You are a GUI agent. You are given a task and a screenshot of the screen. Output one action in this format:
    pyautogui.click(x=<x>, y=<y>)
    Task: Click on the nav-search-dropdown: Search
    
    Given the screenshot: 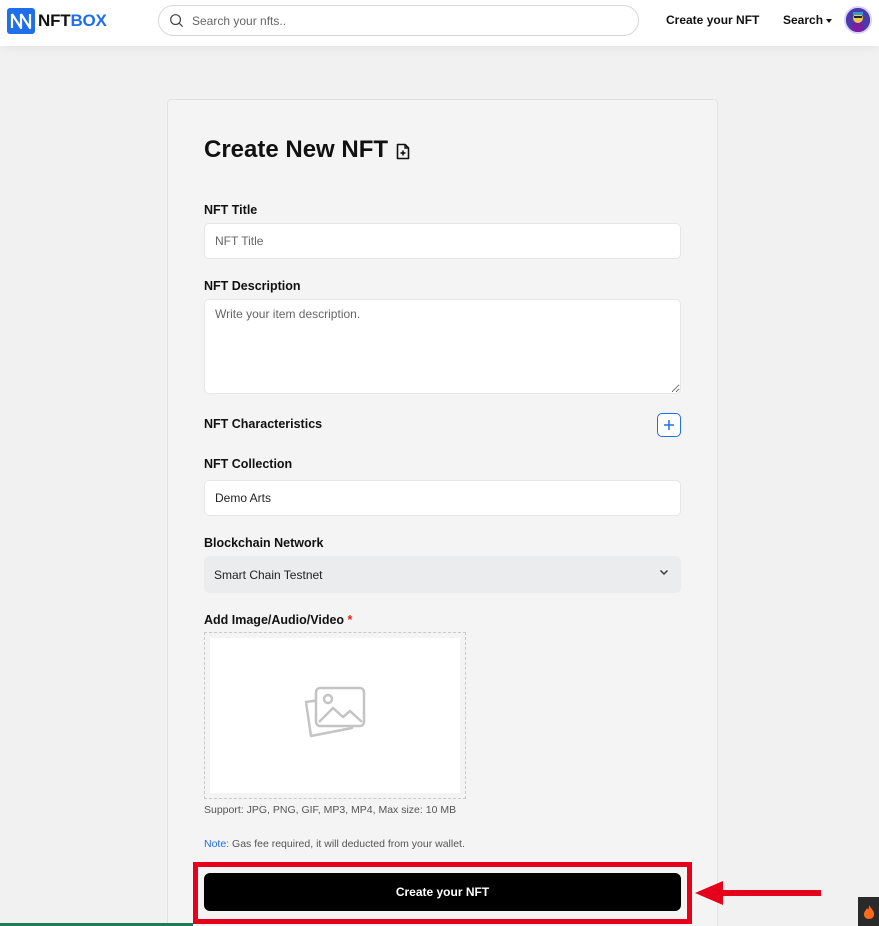 What is the action you would take?
    pyautogui.click(x=808, y=20)
    